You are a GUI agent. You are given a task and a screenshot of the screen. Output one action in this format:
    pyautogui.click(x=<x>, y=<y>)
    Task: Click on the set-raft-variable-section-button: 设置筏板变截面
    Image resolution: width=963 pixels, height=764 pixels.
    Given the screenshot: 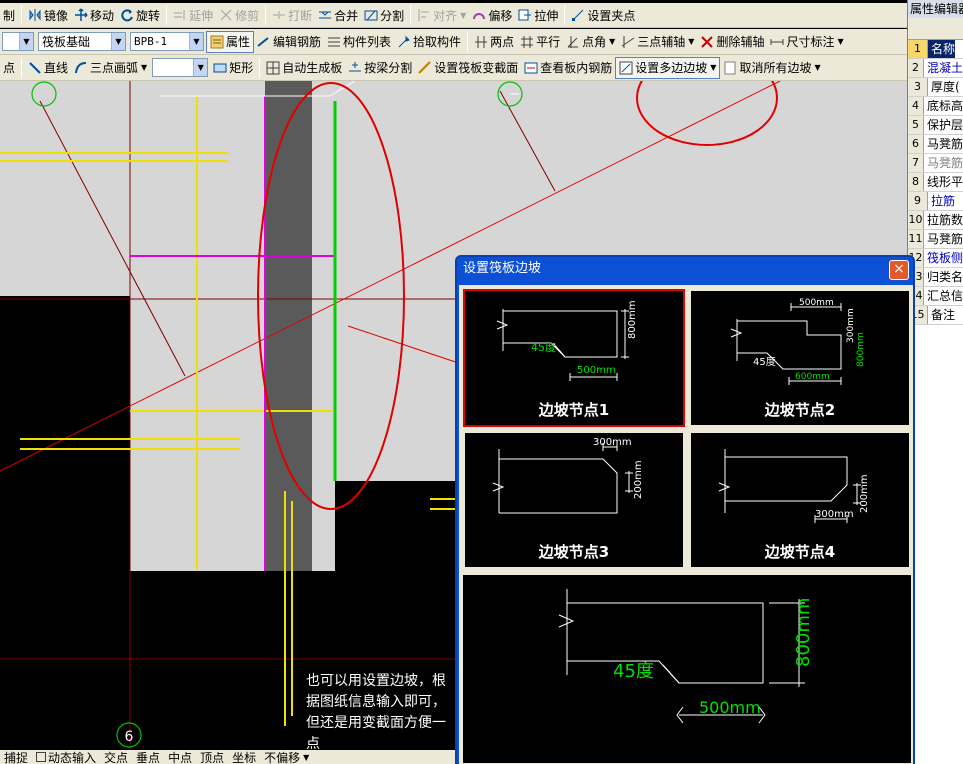 What is the action you would take?
    pyautogui.click(x=468, y=68)
    